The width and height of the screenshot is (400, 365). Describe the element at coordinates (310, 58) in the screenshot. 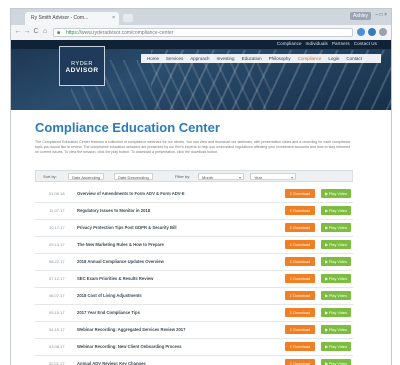

I see `nav-item-compliance: Compliance` at that location.